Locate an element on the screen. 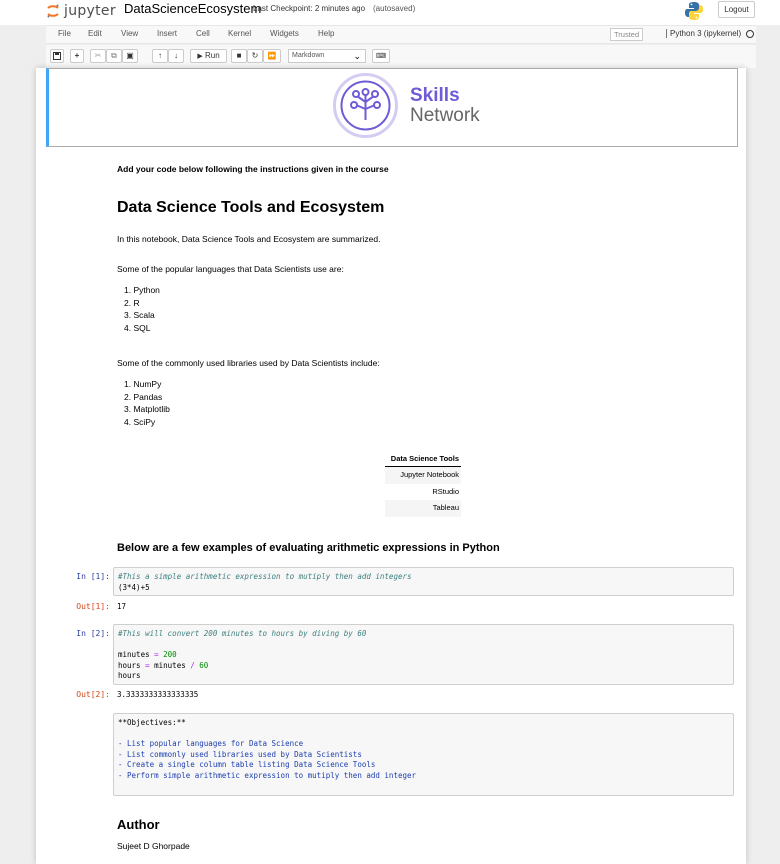 This screenshot has height=864, width=780. paste-button: ▣ is located at coordinates (130, 56).